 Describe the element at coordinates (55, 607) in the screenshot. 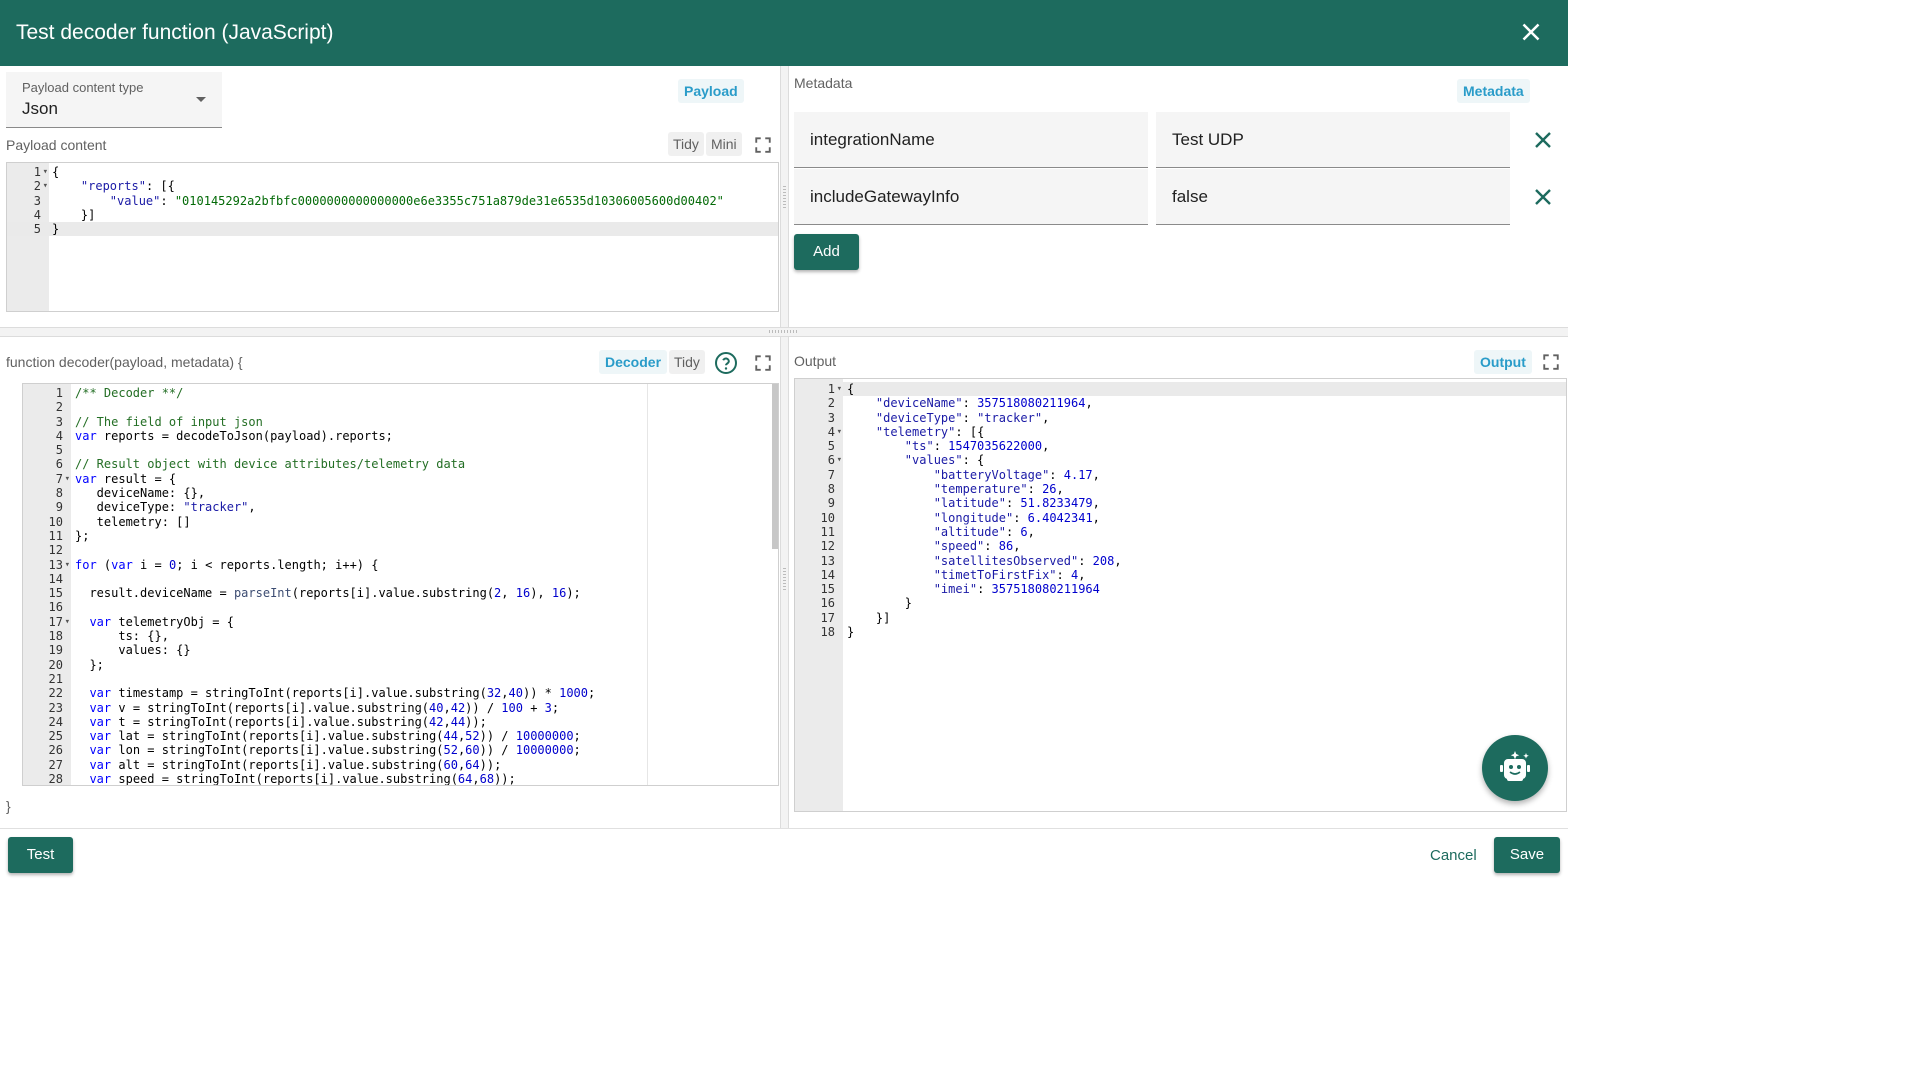

I see `line-number: 16` at that location.